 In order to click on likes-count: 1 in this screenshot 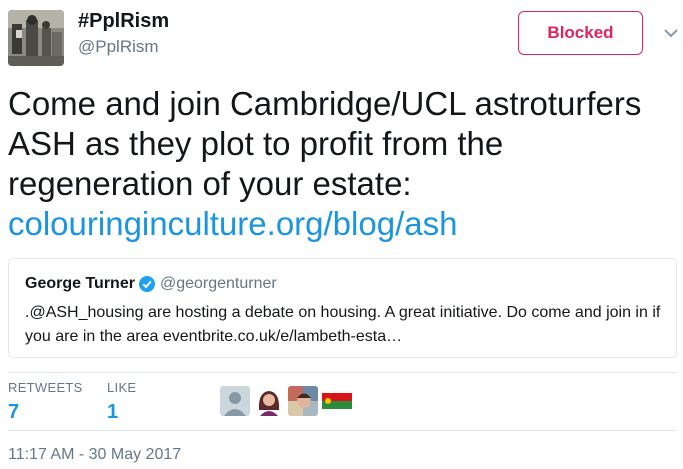, I will do `click(113, 412)`.